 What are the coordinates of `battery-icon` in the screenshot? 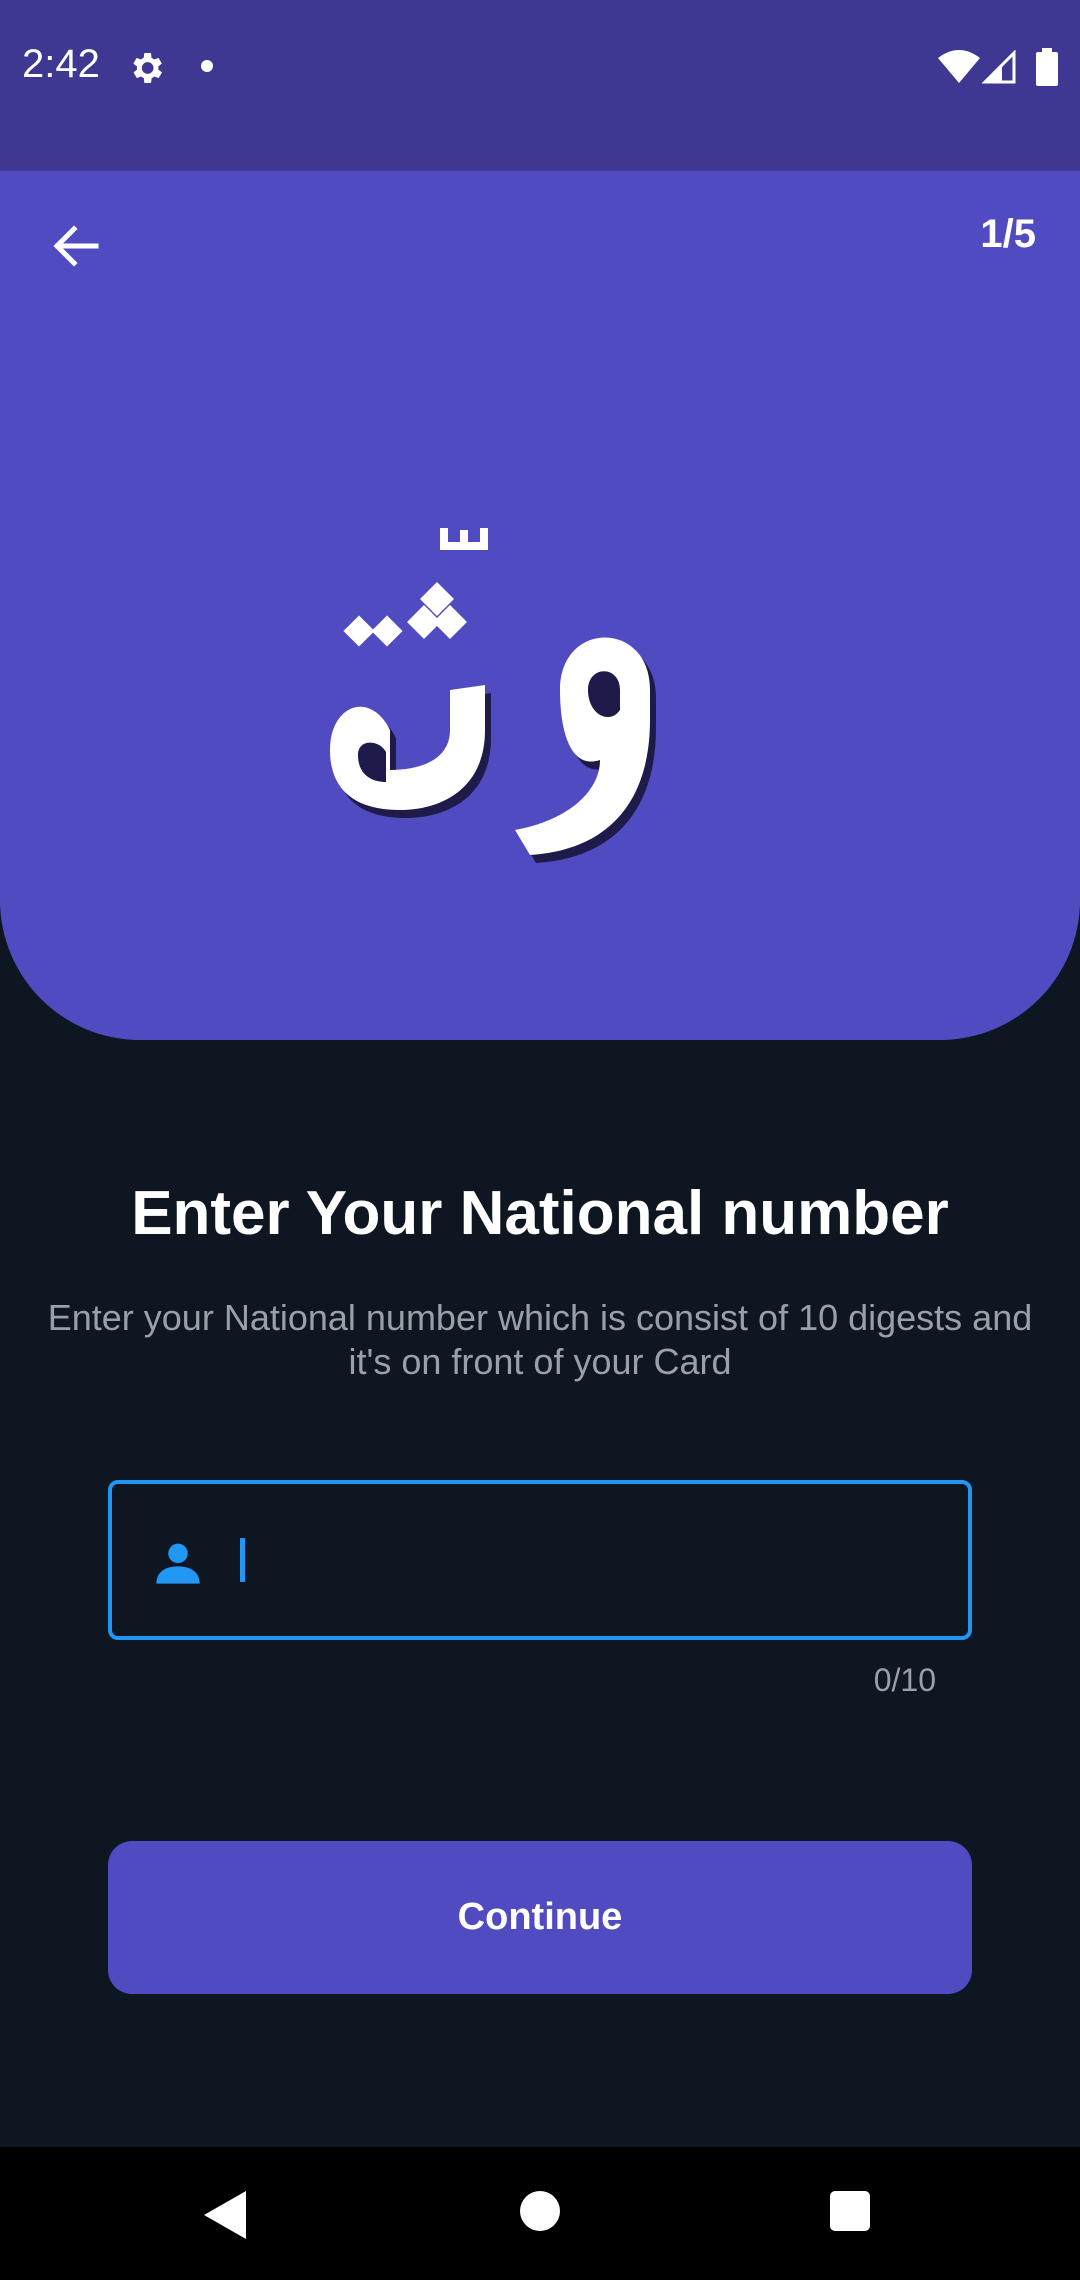 It's located at (1047, 67).